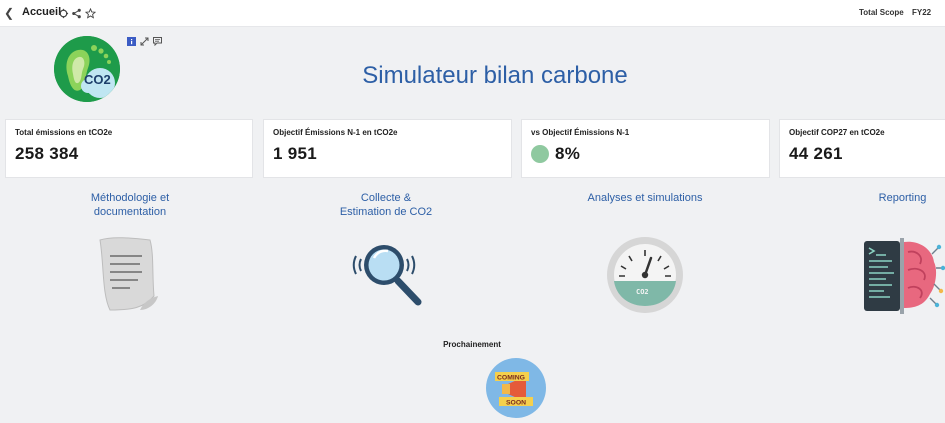 The width and height of the screenshot is (945, 423). What do you see at coordinates (511, 378) in the screenshot?
I see `badge-line1: COMING` at bounding box center [511, 378].